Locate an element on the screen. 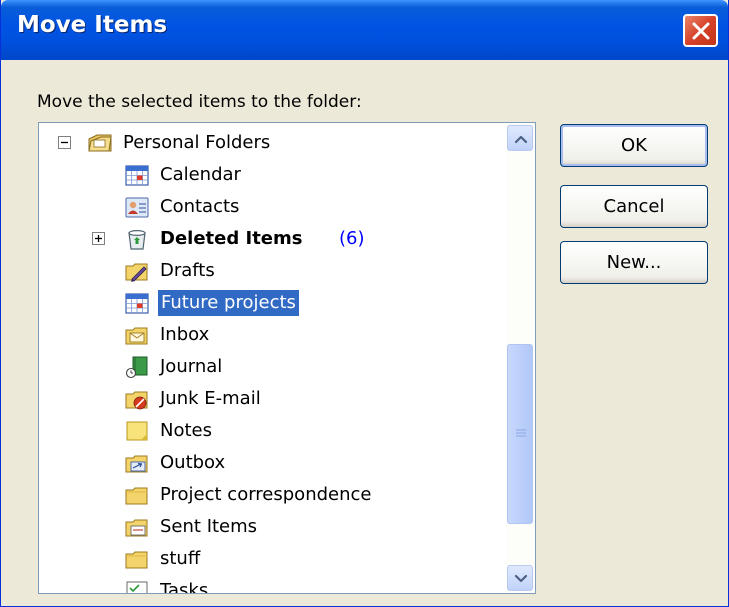 This screenshot has width=729, height=607. tree-item-drafts: Drafts is located at coordinates (274, 271).